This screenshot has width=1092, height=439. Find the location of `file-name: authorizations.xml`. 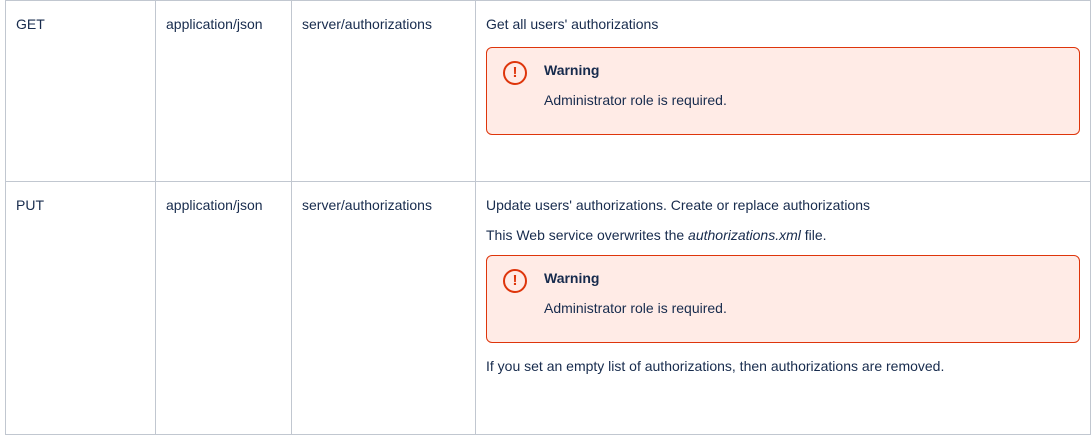

file-name: authorizations.xml is located at coordinates (744, 235).